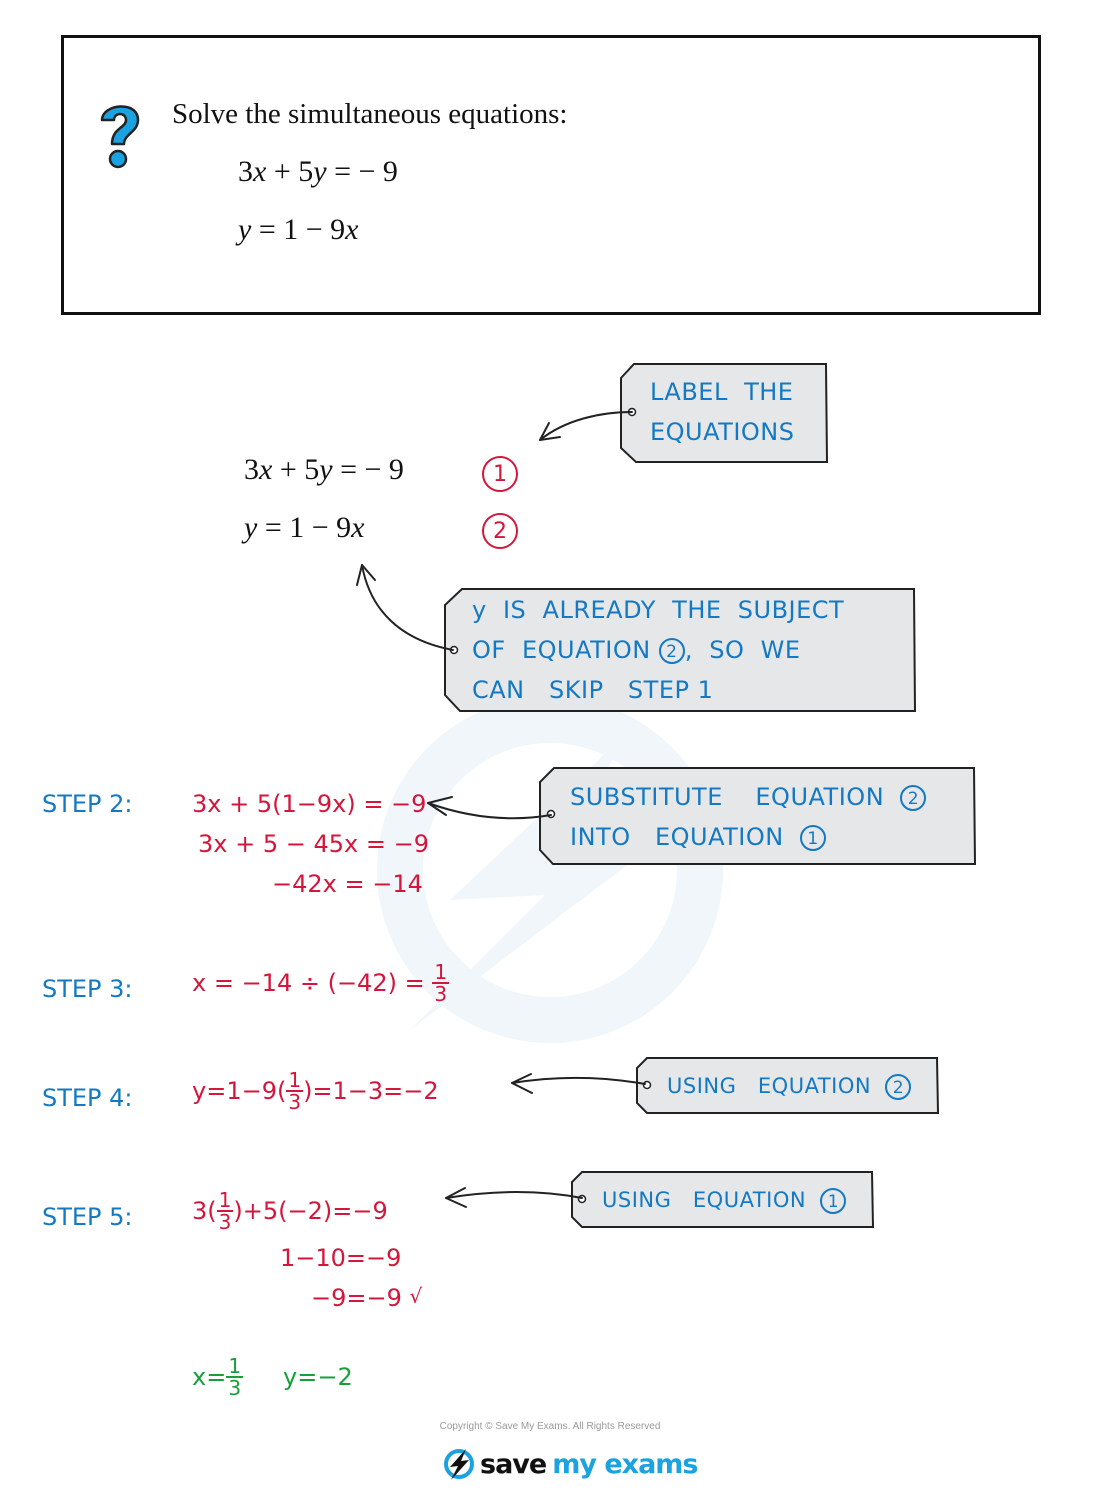 This screenshot has width=1100, height=1496. I want to click on arrow-using-eq2, so click(578, 1080).